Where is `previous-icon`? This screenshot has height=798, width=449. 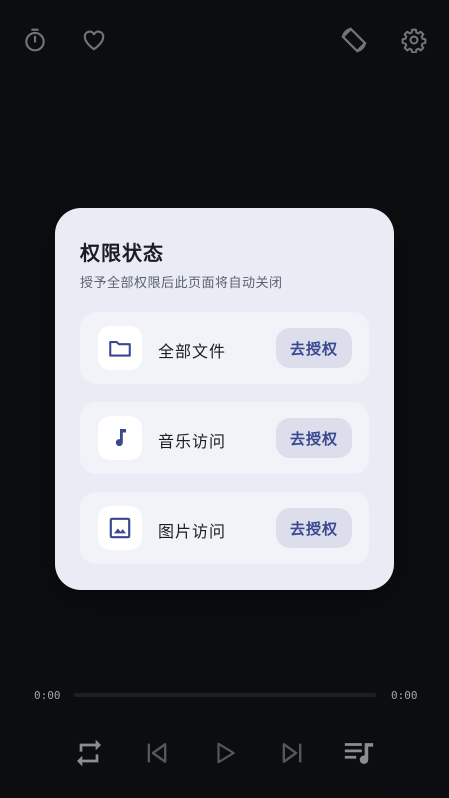
previous-icon is located at coordinates (157, 753).